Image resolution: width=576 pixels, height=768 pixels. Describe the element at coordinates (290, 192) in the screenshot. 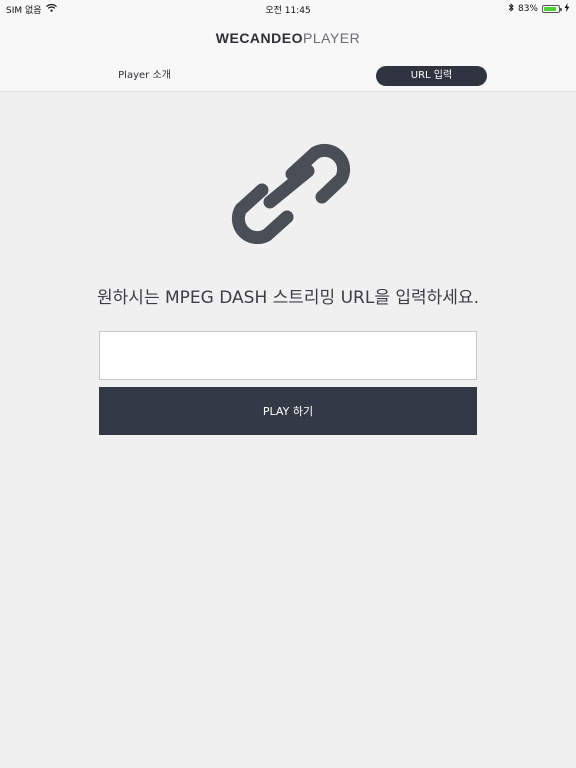

I see `link-icon` at that location.